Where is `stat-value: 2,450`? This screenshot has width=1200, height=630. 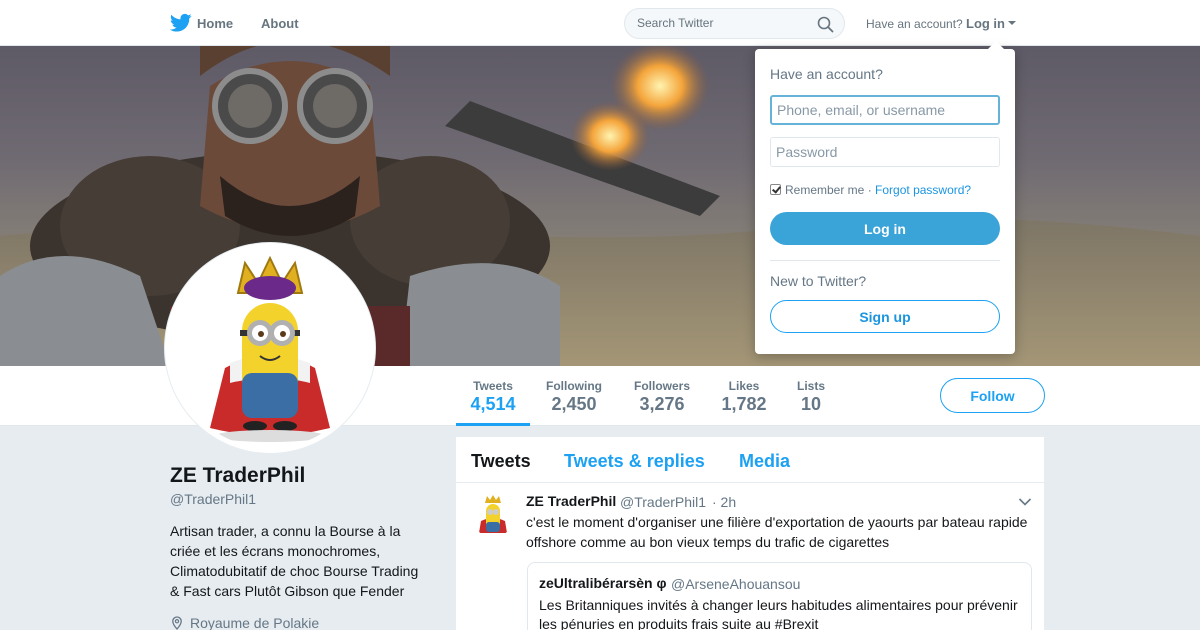 stat-value: 2,450 is located at coordinates (574, 404).